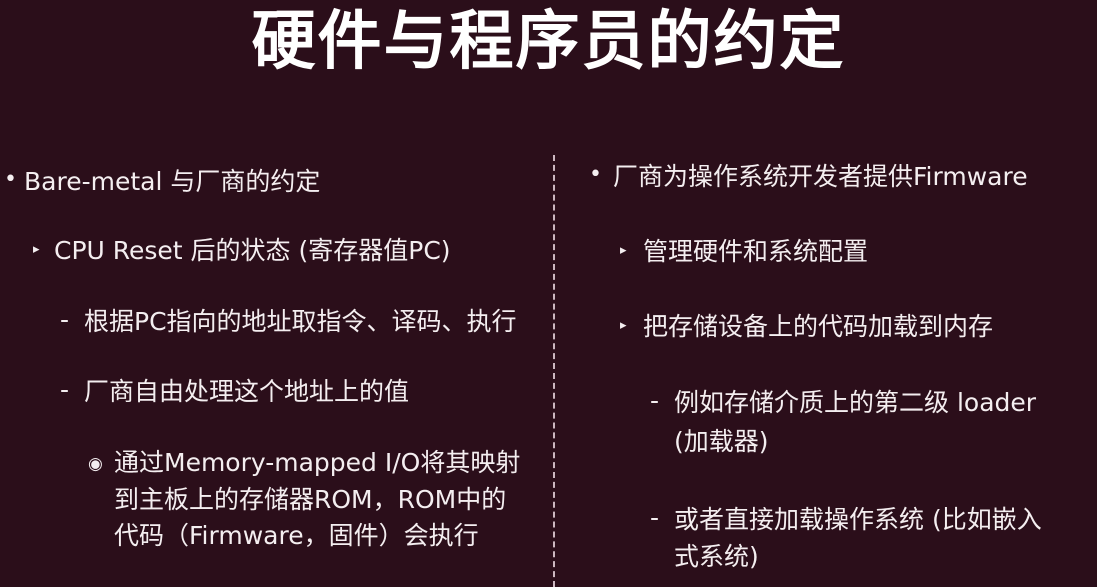 The height and width of the screenshot is (587, 1097). What do you see at coordinates (317, 462) in the screenshot?
I see `left-detail-line-1: 通过Memory-mapped I/O将其映射` at bounding box center [317, 462].